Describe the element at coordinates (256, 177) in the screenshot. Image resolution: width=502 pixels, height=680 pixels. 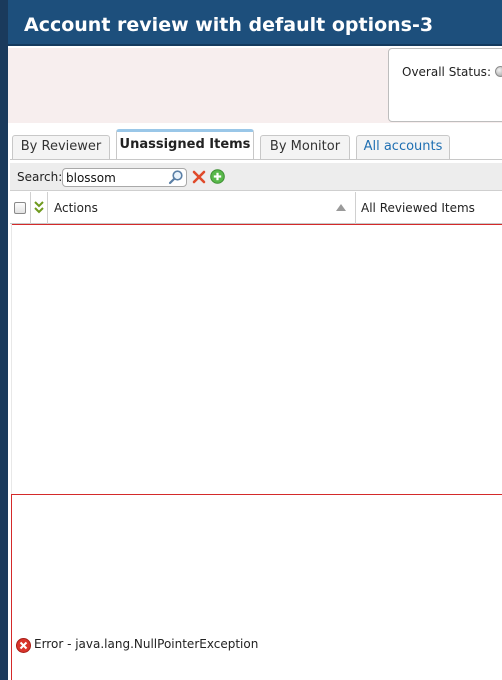
I see `search-toolbar: Search:` at that location.